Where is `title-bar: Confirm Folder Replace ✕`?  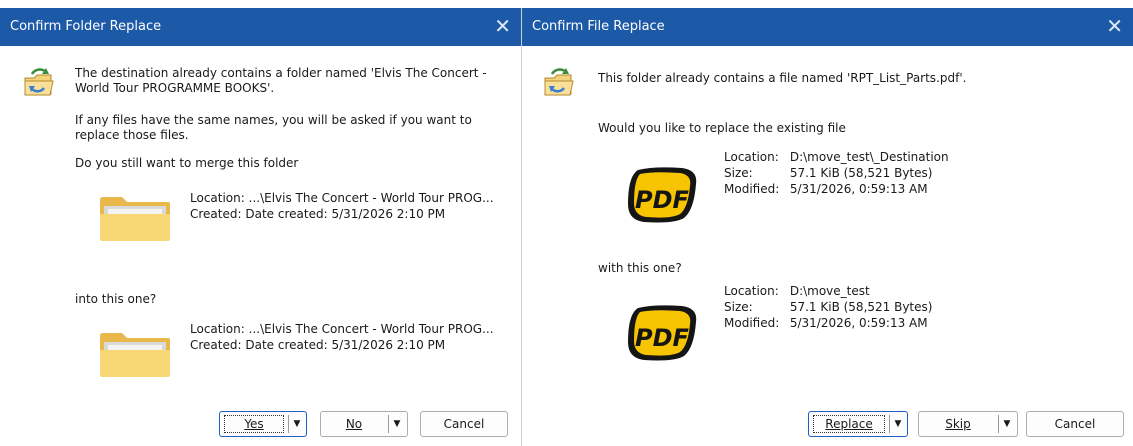
title-bar: Confirm Folder Replace ✕ is located at coordinates (260, 27).